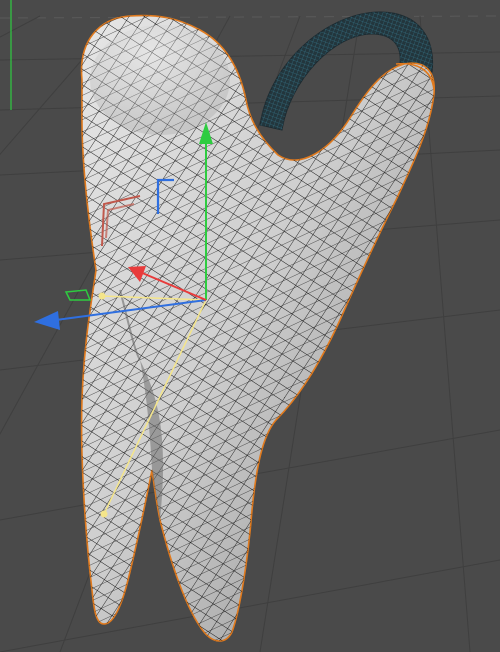 The width and height of the screenshot is (500, 652). Describe the element at coordinates (78, 295) in the screenshot. I see `rotate-handle-icon` at that location.